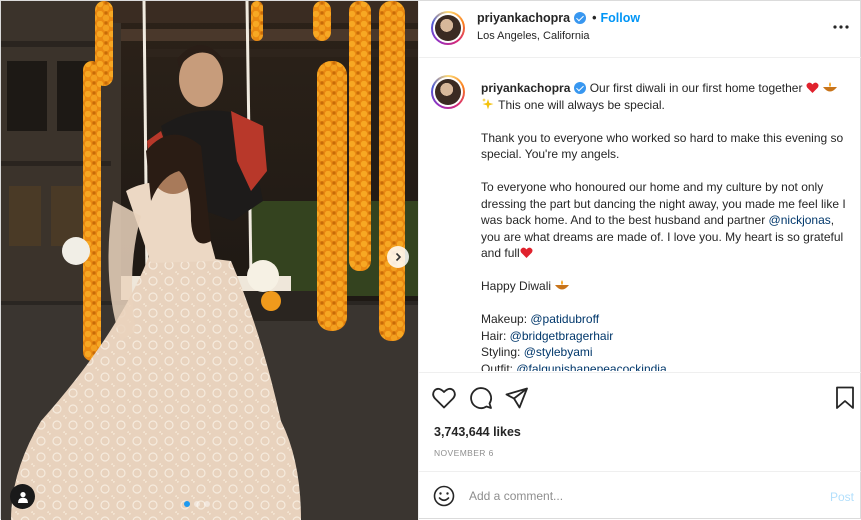 The width and height of the screenshot is (861, 520). Describe the element at coordinates (516, 286) in the screenshot. I see `caption-happy-diwali: Happy Diwali` at that location.